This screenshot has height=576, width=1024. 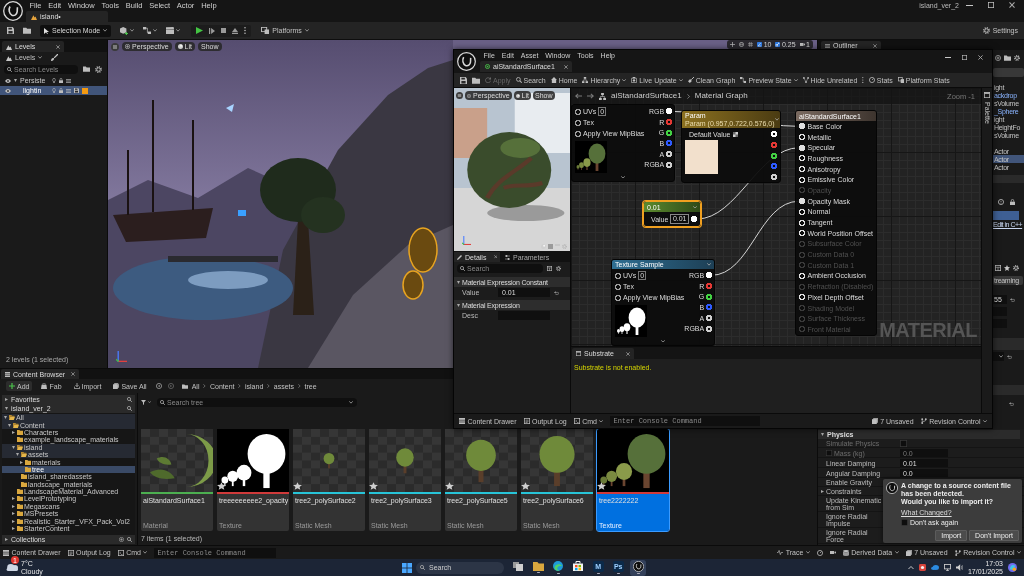 What do you see at coordinates (904, 523) in the screenshot?
I see `checkbox` at bounding box center [904, 523].